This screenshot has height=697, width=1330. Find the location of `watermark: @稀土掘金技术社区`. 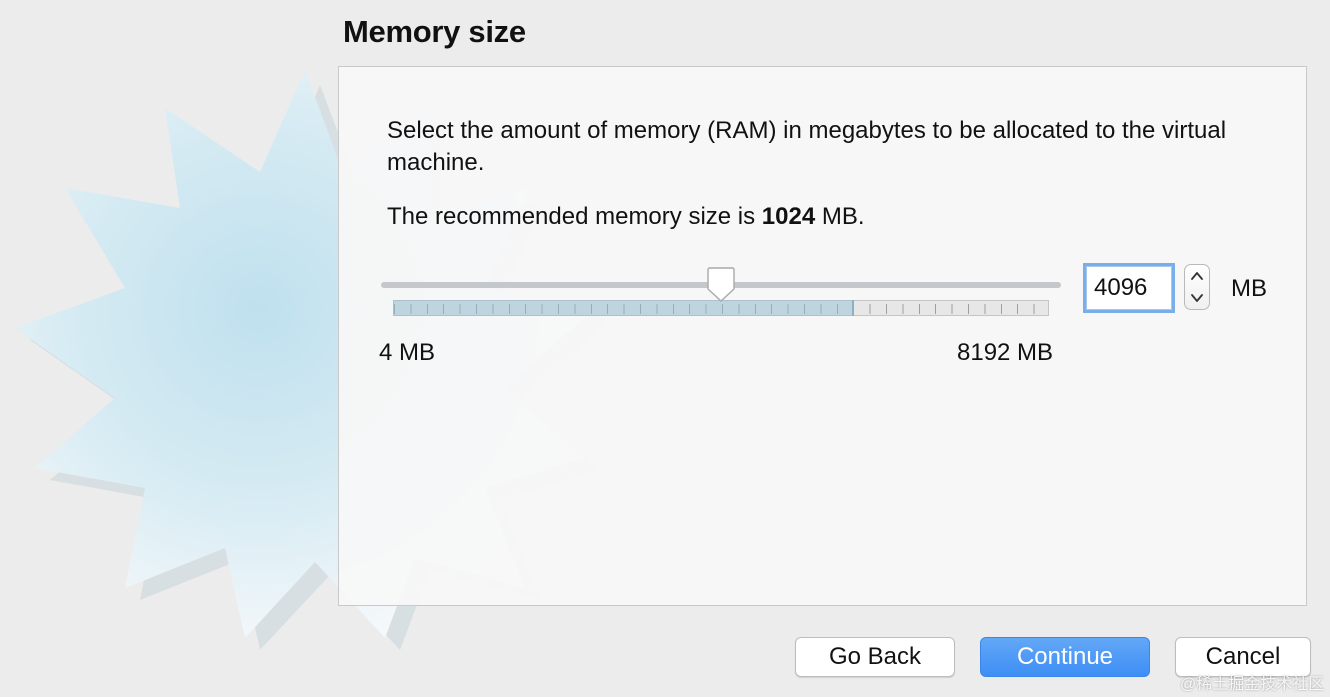

watermark: @稀土掘金技术社区 is located at coordinates (1252, 684).